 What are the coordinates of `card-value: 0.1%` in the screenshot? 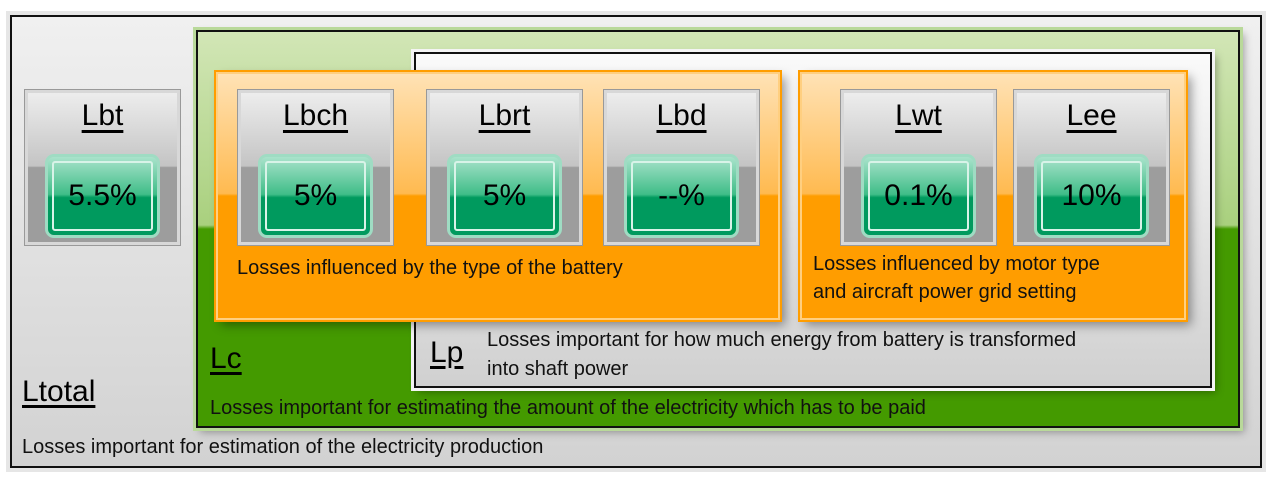 It's located at (918, 196).